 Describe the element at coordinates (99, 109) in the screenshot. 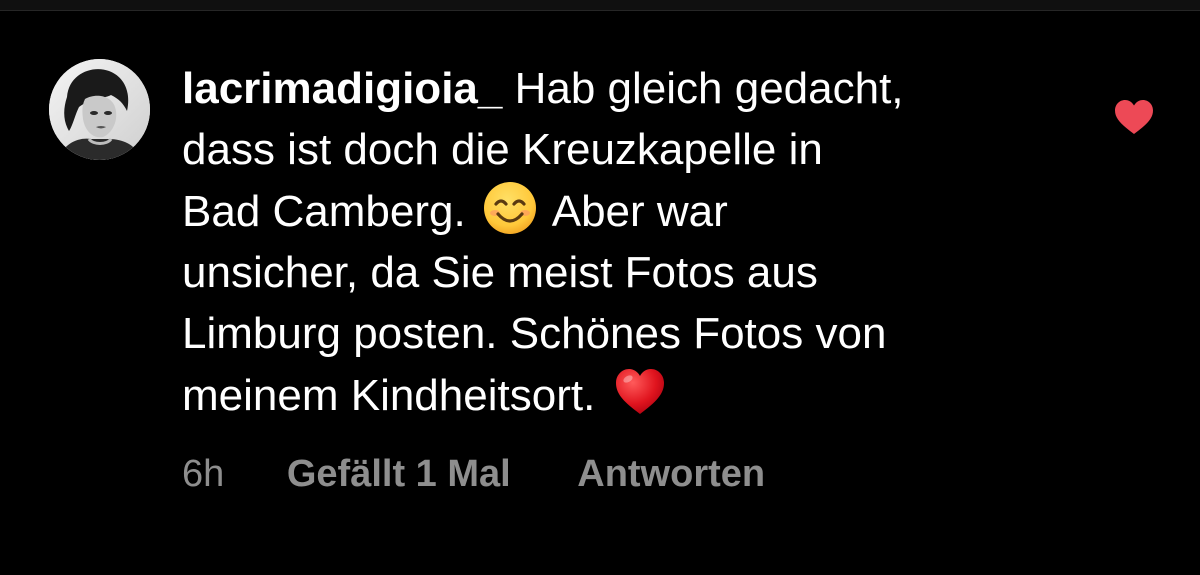

I see `avatar` at that location.